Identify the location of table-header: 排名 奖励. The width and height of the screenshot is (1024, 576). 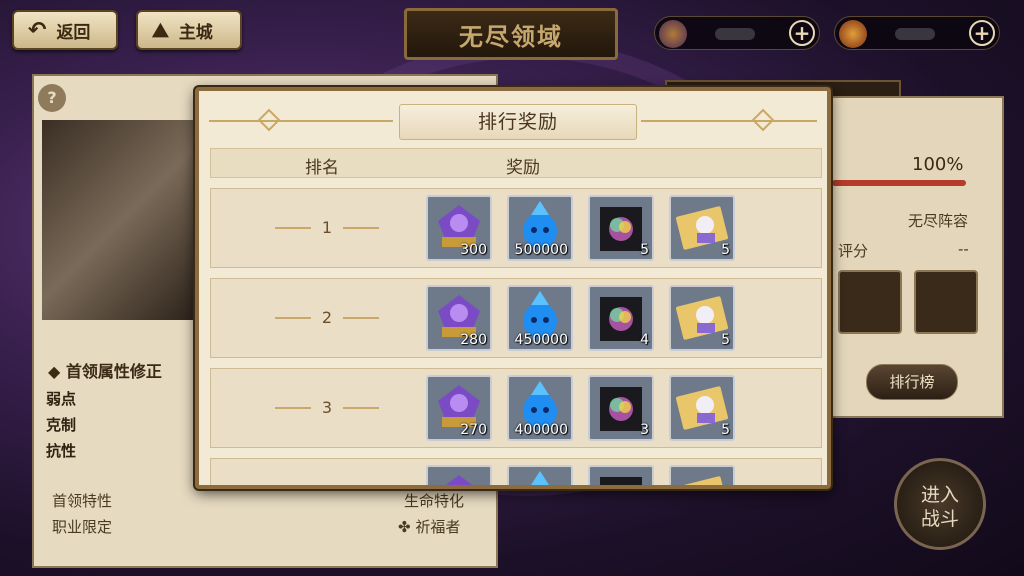
(516, 163).